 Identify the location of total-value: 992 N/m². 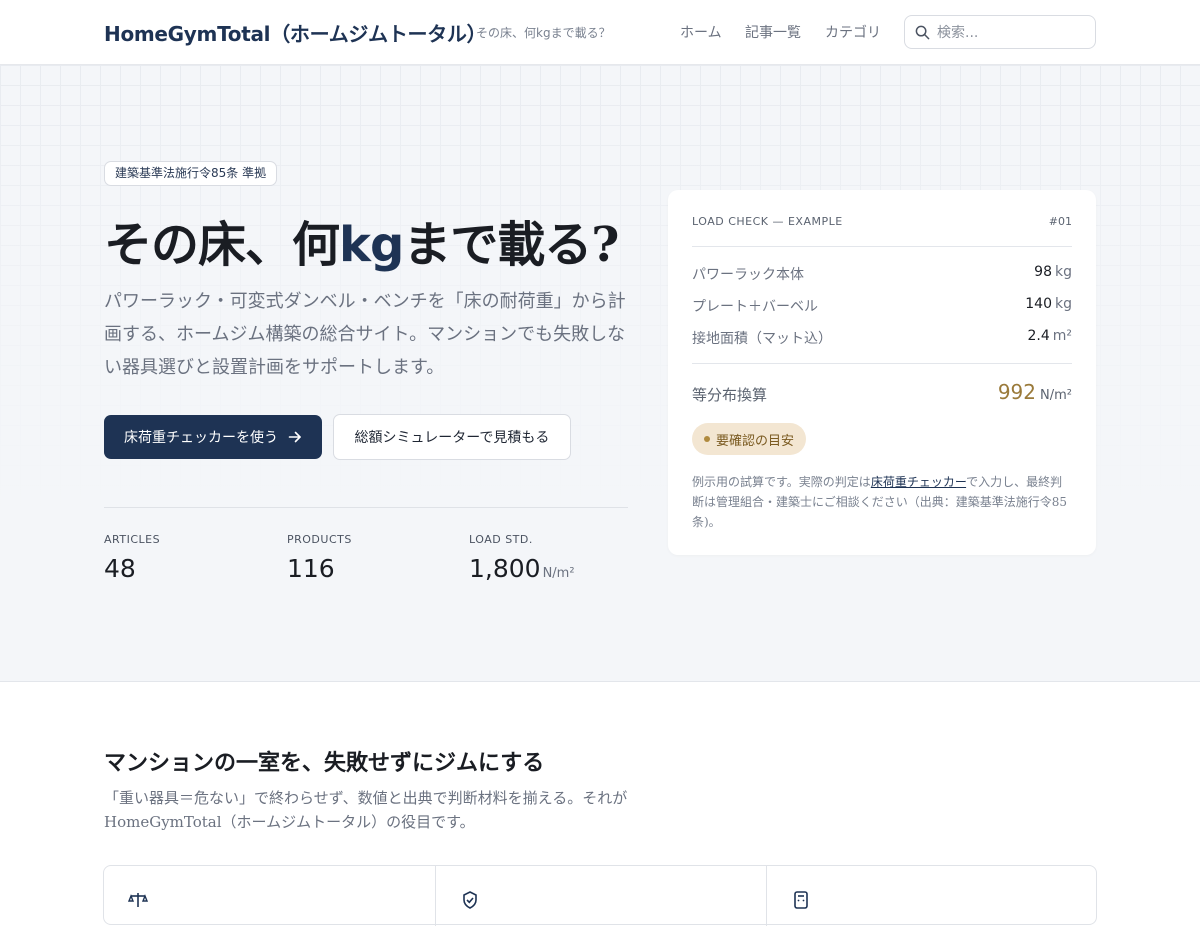
(1034, 392).